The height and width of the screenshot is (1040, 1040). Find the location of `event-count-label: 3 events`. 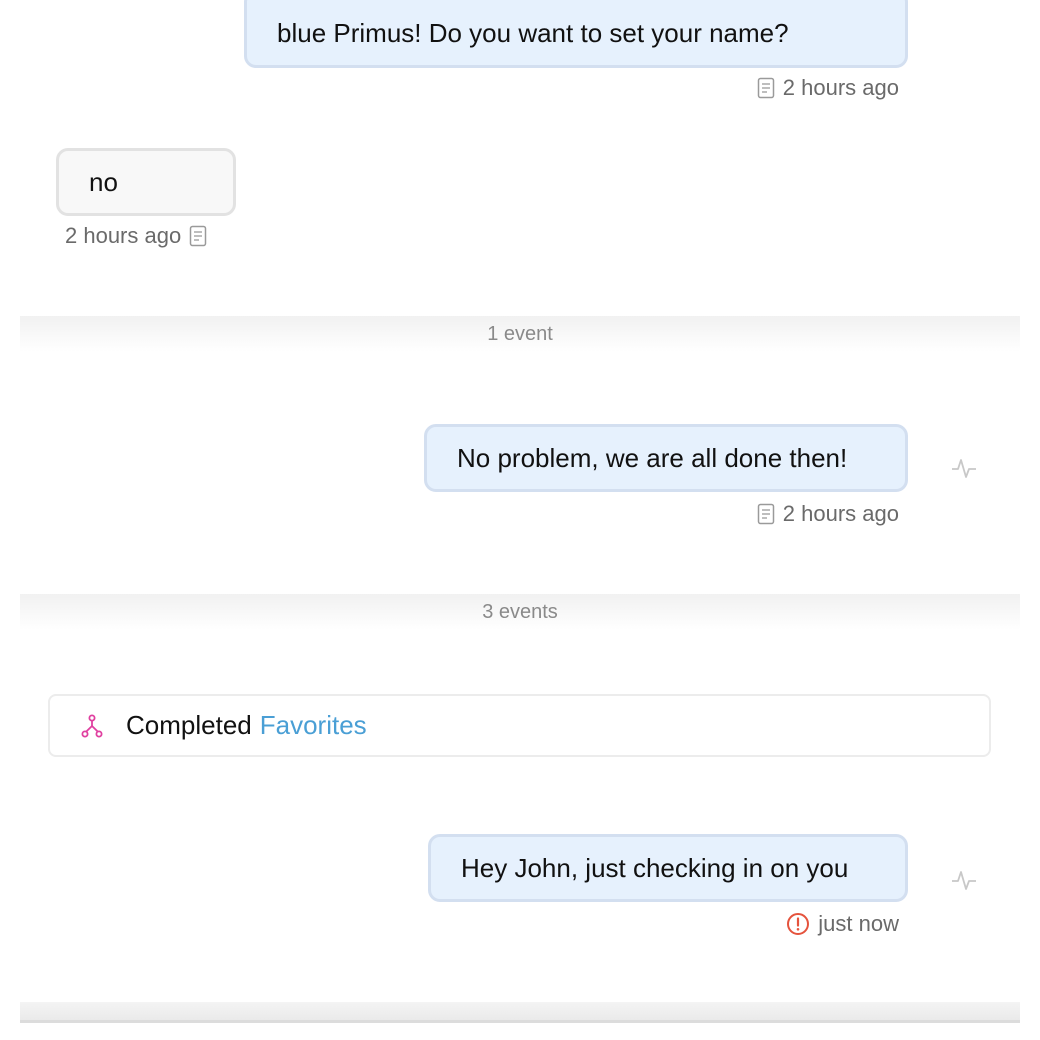

event-count-label: 3 events is located at coordinates (520, 611).